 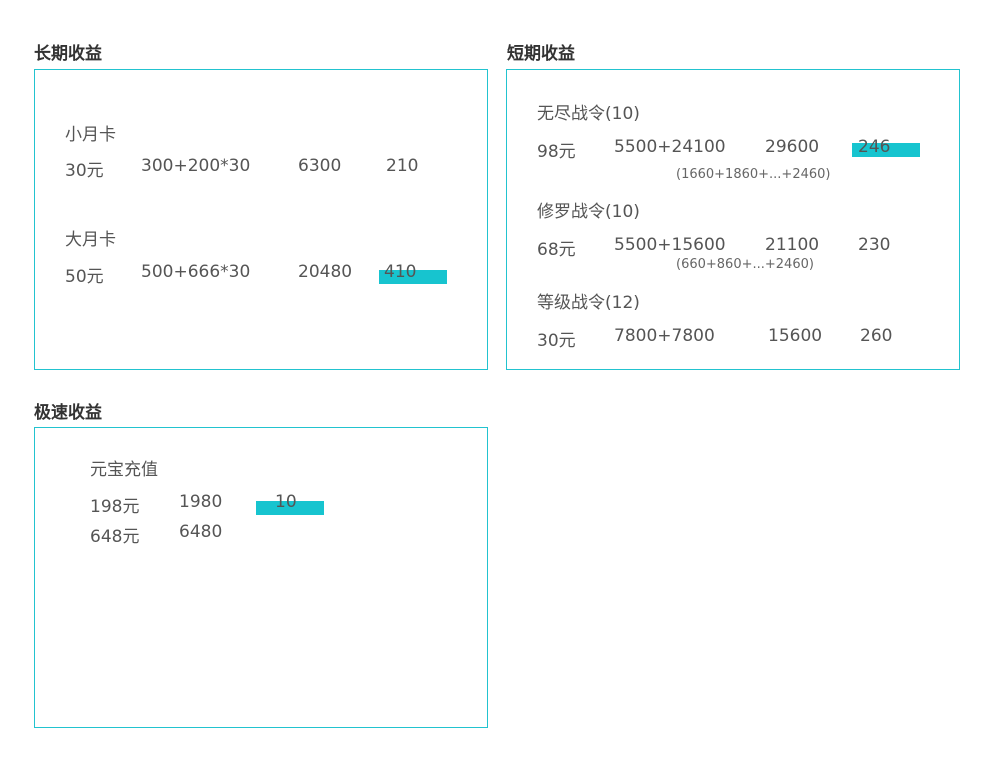 What do you see at coordinates (84, 277) in the screenshot?
I see `big-card-price: 50元` at bounding box center [84, 277].